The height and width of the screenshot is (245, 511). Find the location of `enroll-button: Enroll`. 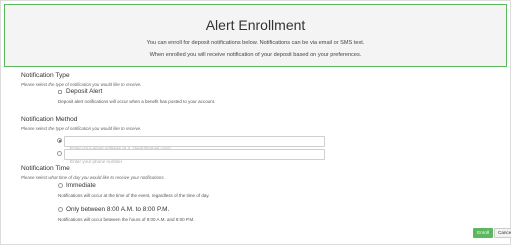

enroll-button: Enroll is located at coordinates (483, 233).